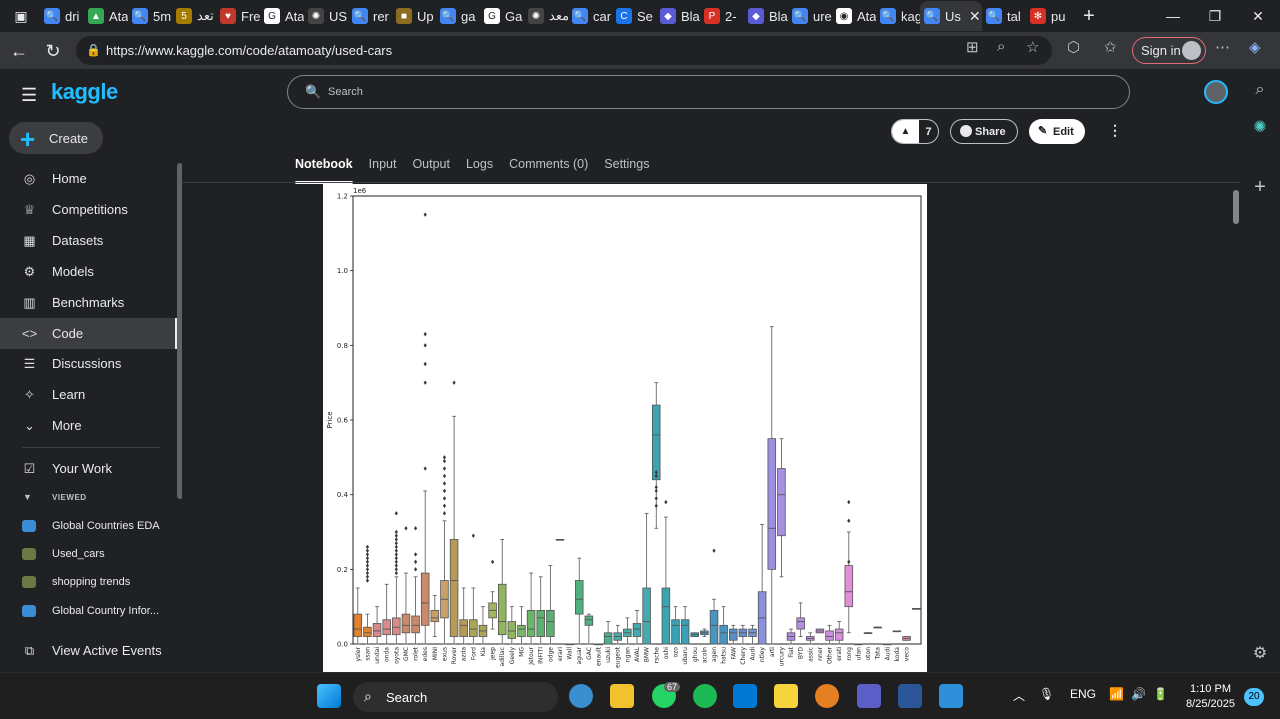 This screenshot has width=1280, height=719. Describe the element at coordinates (905, 131) in the screenshot. I see `upvote-arrow-icon: ▲` at that location.